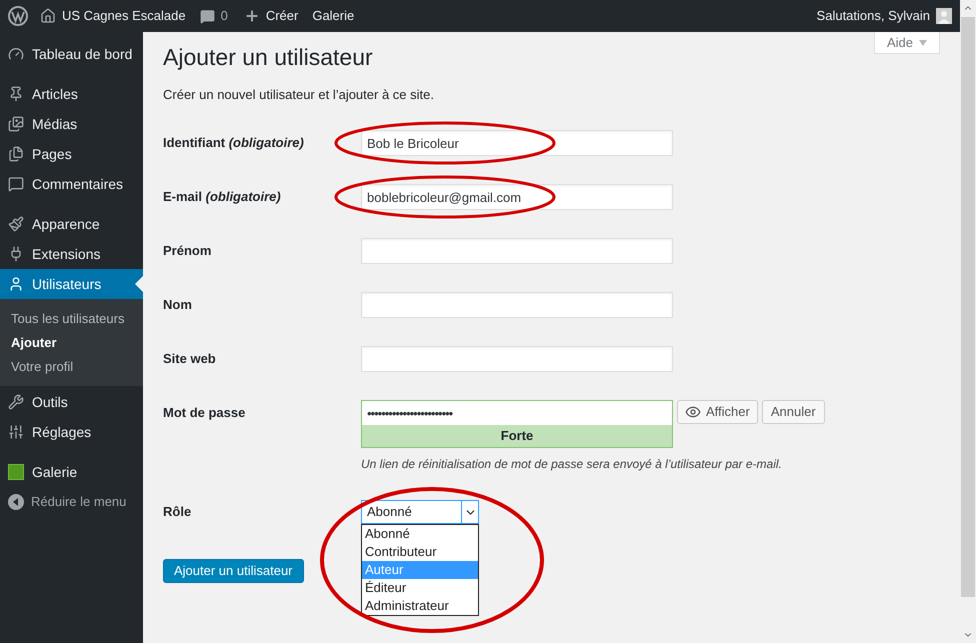 The image size is (976, 643). Describe the element at coordinates (16, 472) in the screenshot. I see `gallery-square-icon` at that location.